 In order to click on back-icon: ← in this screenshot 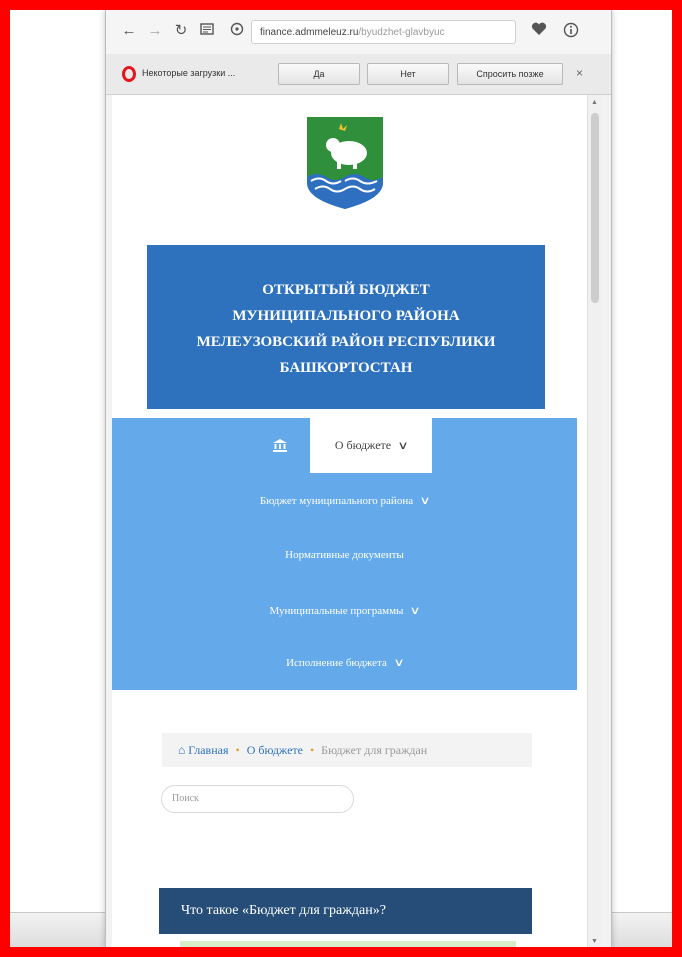, I will do `click(129, 31)`.